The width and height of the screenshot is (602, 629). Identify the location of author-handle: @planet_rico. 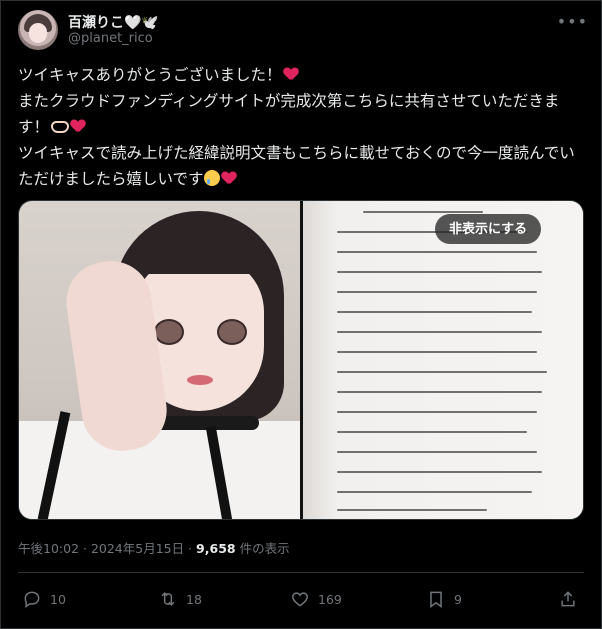
(110, 38).